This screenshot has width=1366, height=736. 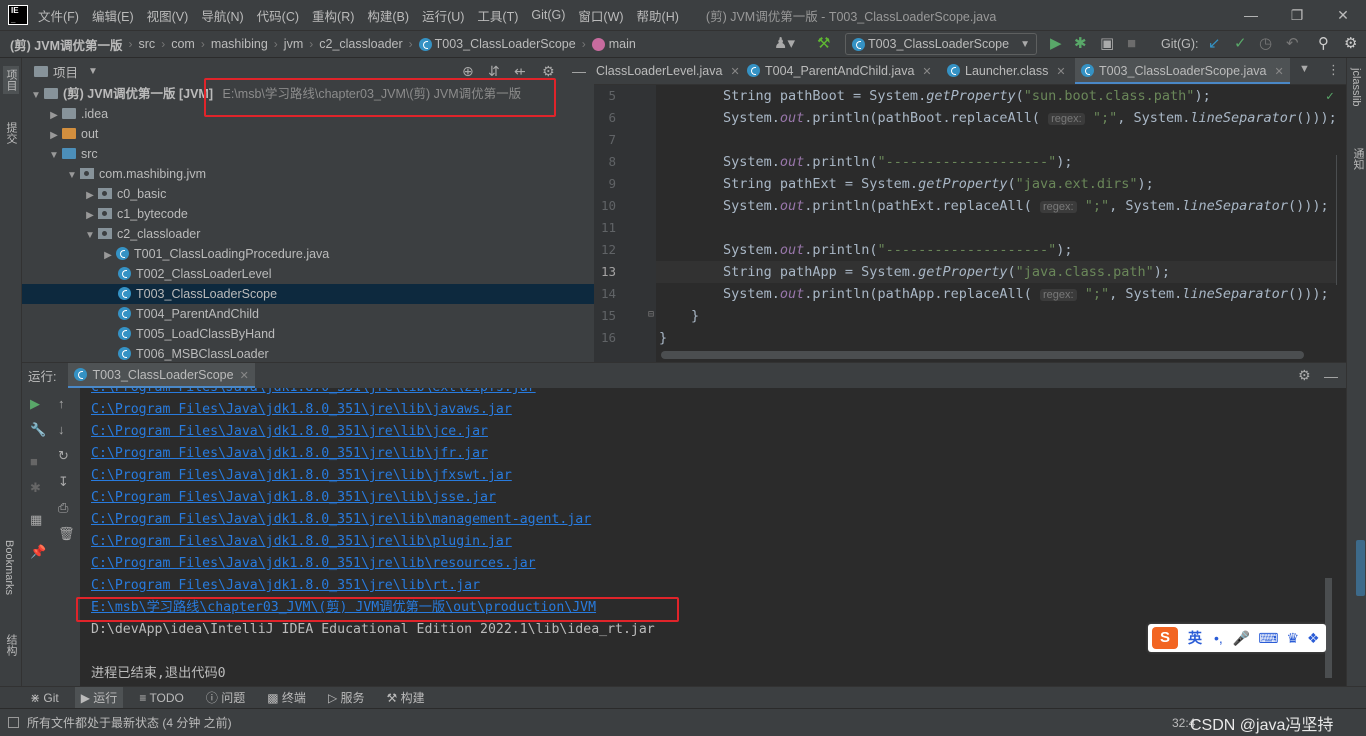 What do you see at coordinates (1251, 15) in the screenshot?
I see `minimize-icon: —` at bounding box center [1251, 15].